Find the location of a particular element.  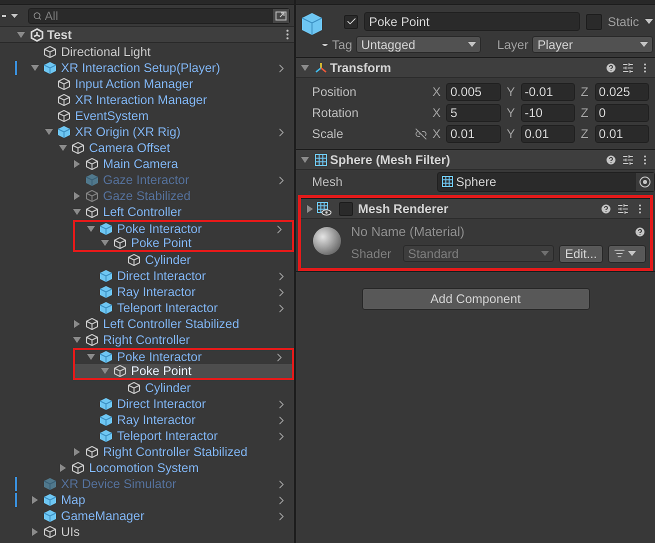

number-field: 5 is located at coordinates (473, 113).